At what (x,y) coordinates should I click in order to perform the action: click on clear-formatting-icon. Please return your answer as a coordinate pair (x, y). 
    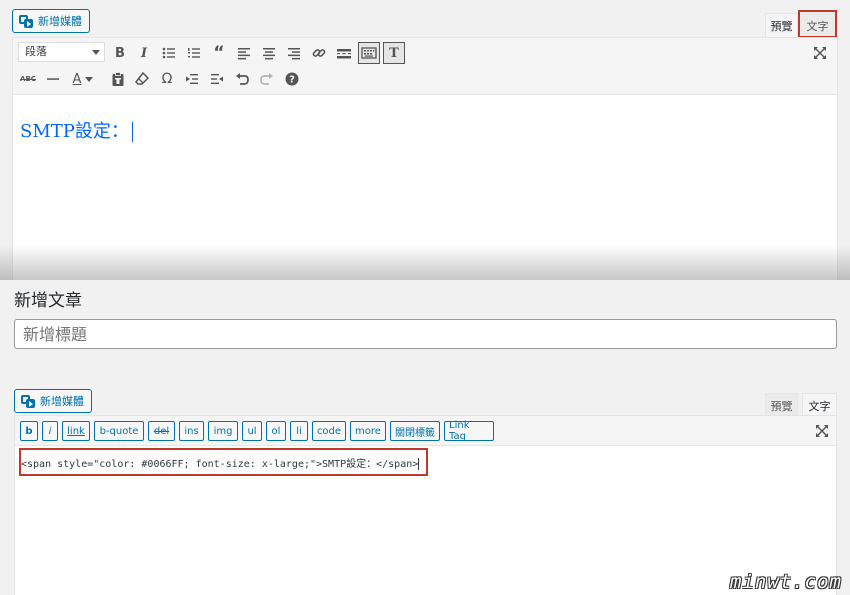
    Looking at the image, I should click on (142, 79).